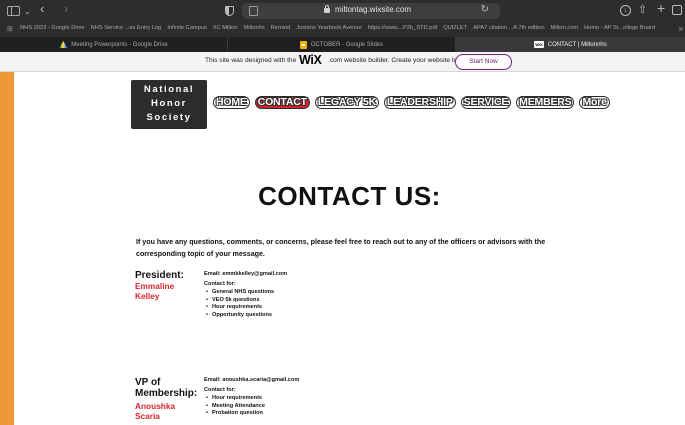 Image resolution: width=685 pixels, height=425 pixels. Describe the element at coordinates (419, 102) in the screenshot. I see `nav-leadership: LEADERSHIP` at that location.